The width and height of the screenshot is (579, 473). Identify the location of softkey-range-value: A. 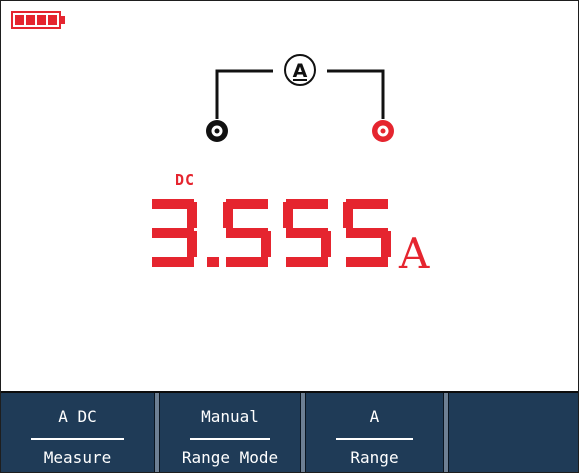
(374, 416).